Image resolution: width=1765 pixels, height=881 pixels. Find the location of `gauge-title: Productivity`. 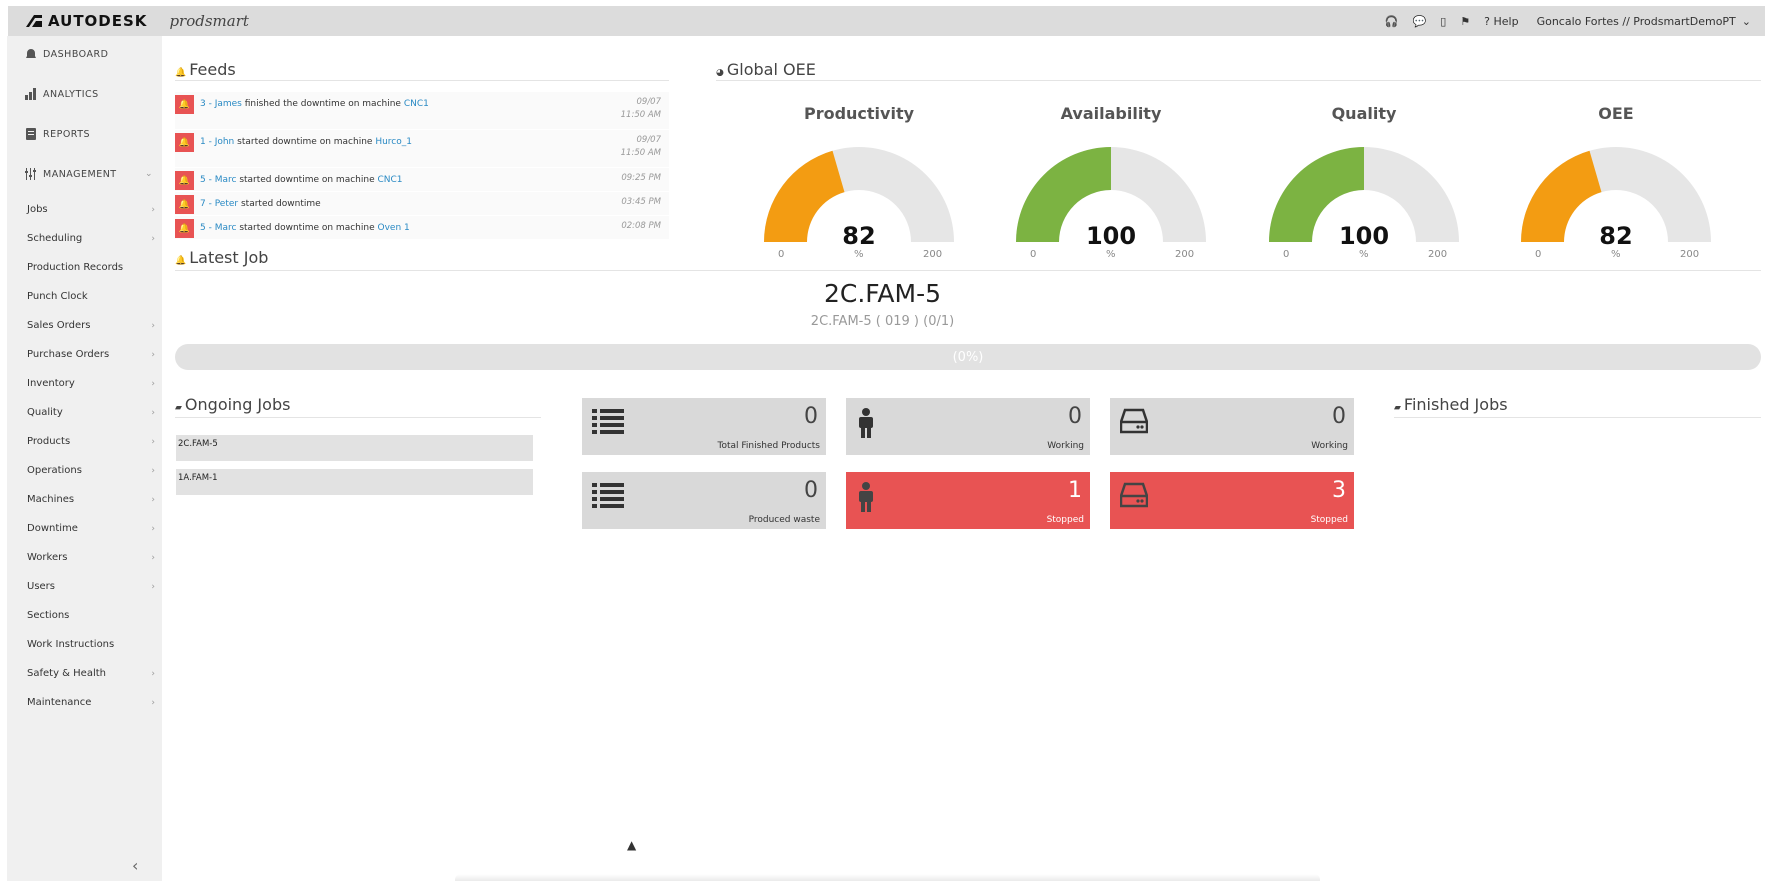

gauge-title: Productivity is located at coordinates (859, 113).